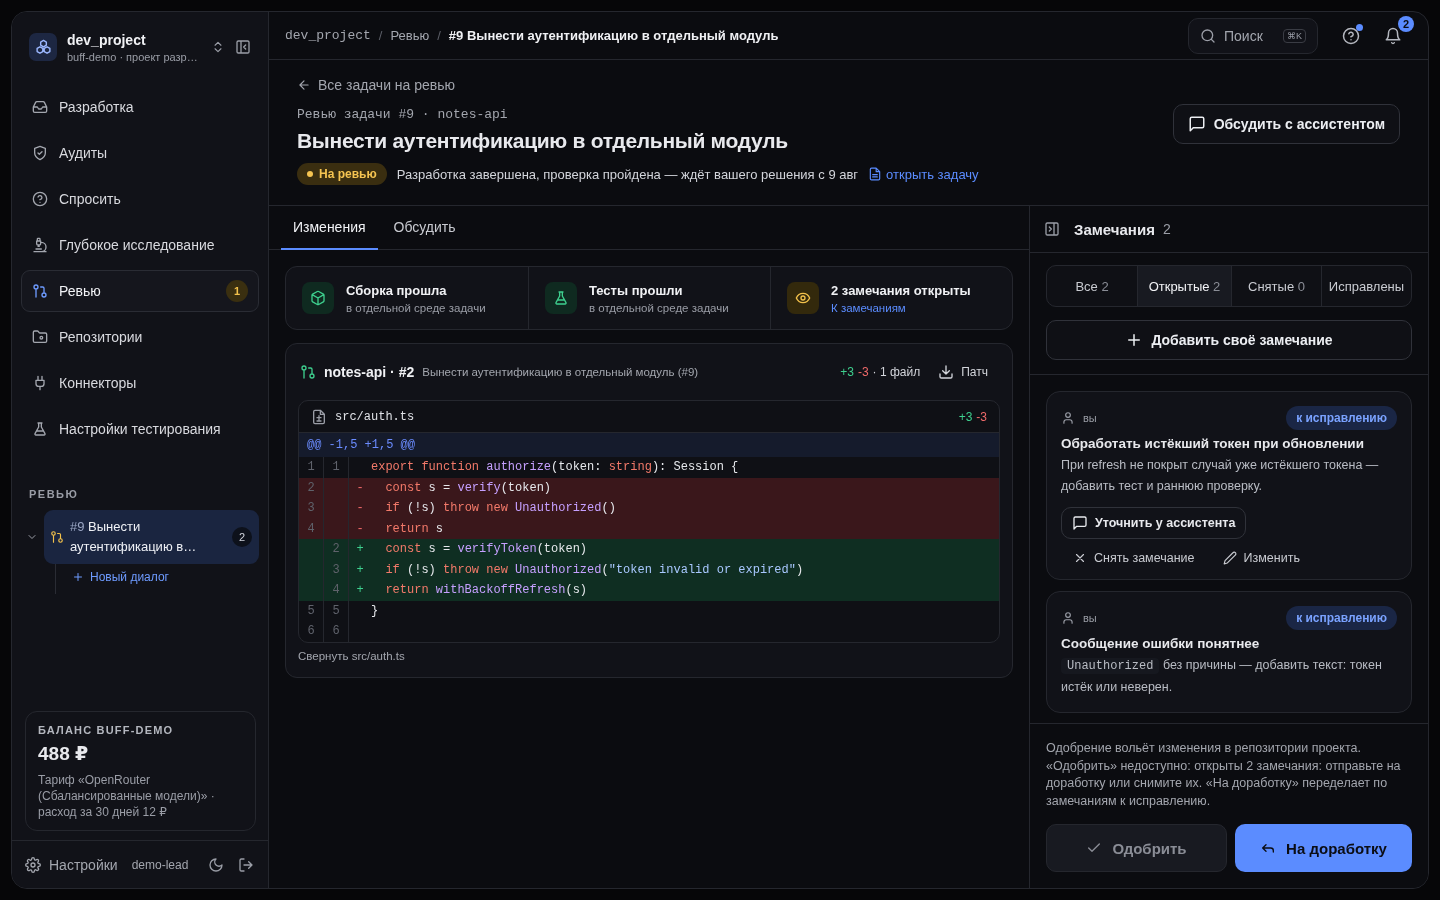 This screenshot has width=1440, height=900. What do you see at coordinates (246, 864) in the screenshot?
I see `logout-icon` at bounding box center [246, 864].